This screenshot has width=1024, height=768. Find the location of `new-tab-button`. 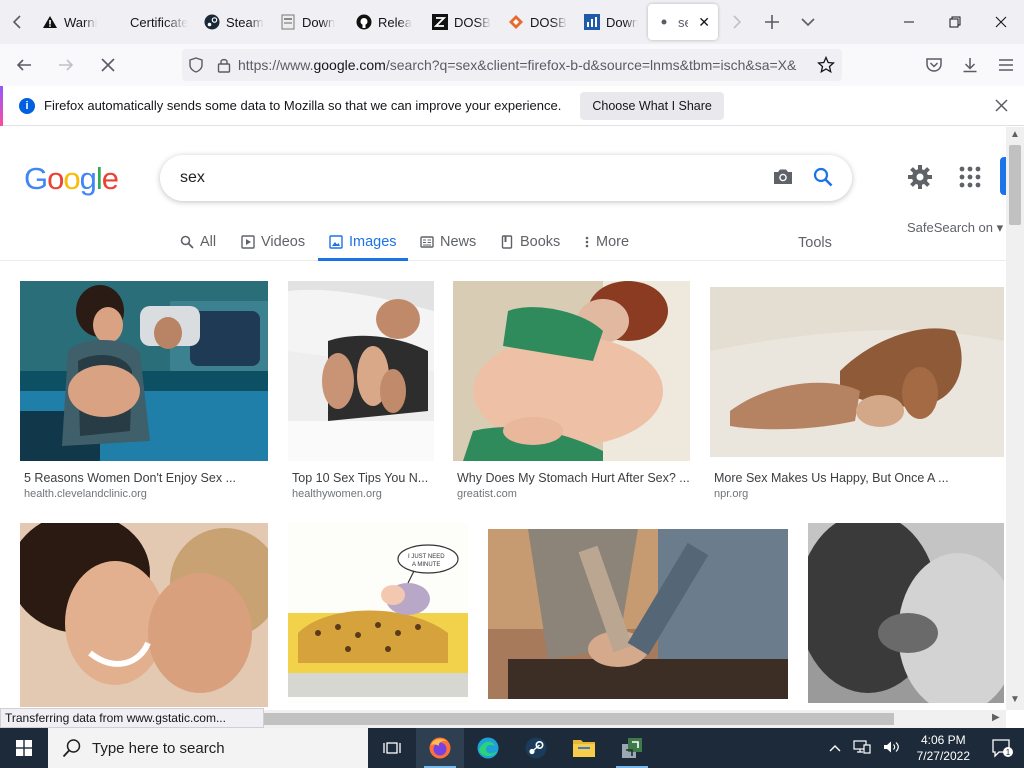

new-tab-button is located at coordinates (772, 22).